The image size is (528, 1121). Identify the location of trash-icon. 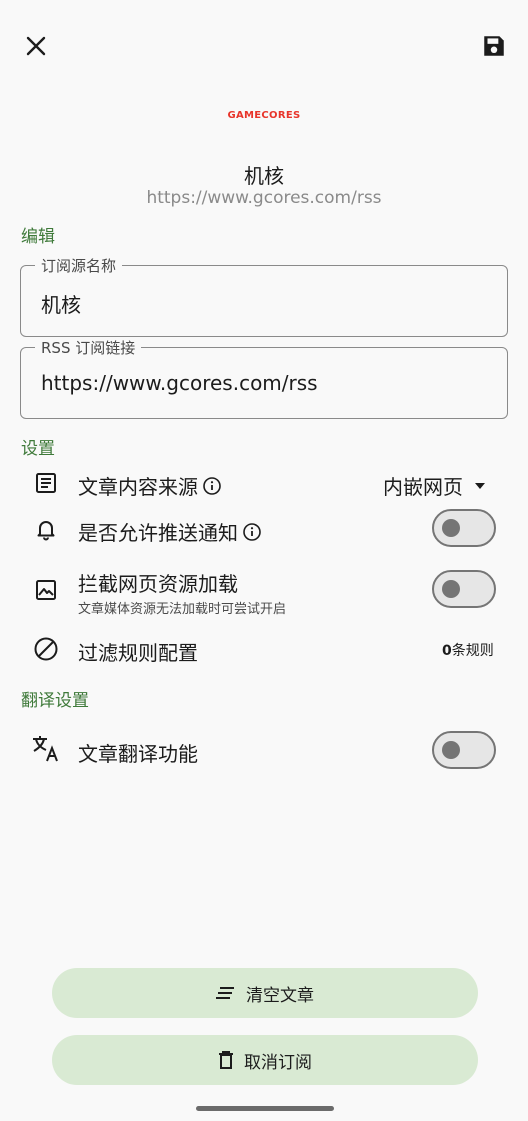
(226, 1060).